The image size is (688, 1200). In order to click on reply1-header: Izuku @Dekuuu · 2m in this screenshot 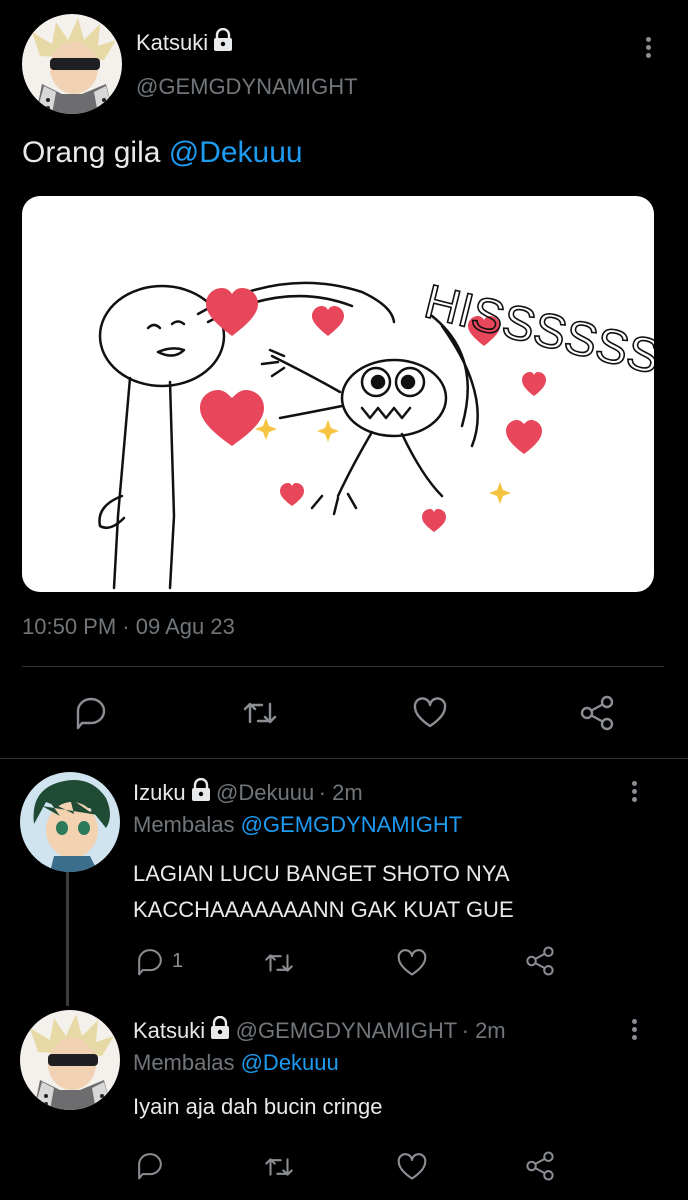, I will do `click(248, 792)`.